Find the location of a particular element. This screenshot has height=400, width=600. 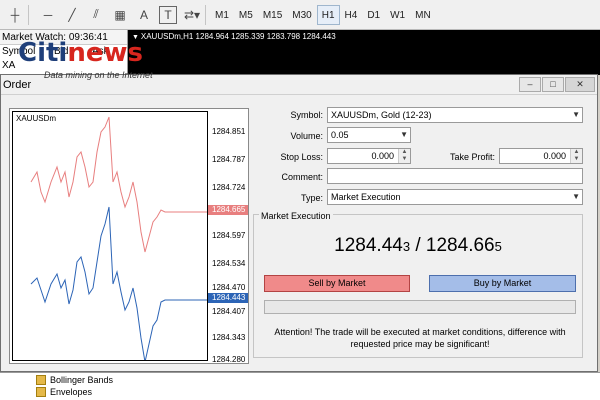

bid-price-tag: 1284.443 is located at coordinates (228, 298).